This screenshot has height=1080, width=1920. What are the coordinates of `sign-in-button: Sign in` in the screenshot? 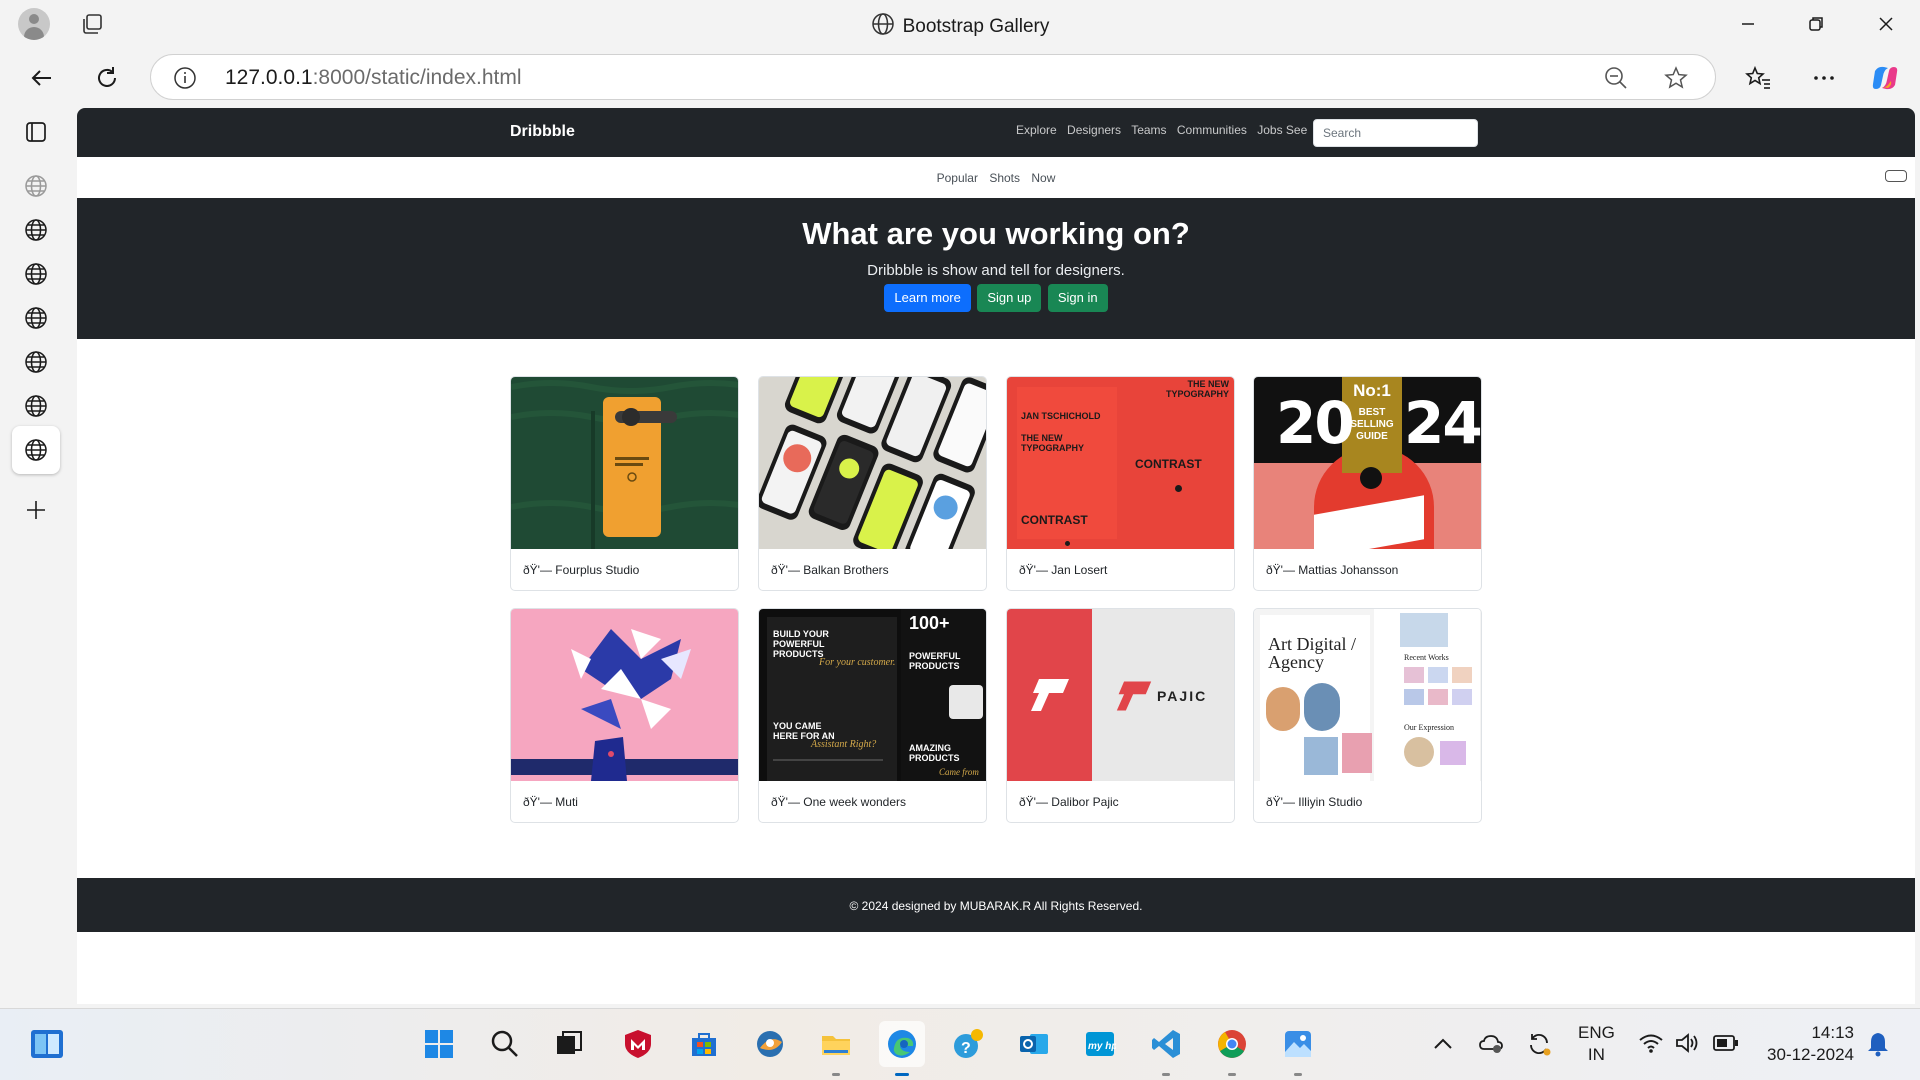 It's located at (1077, 298).